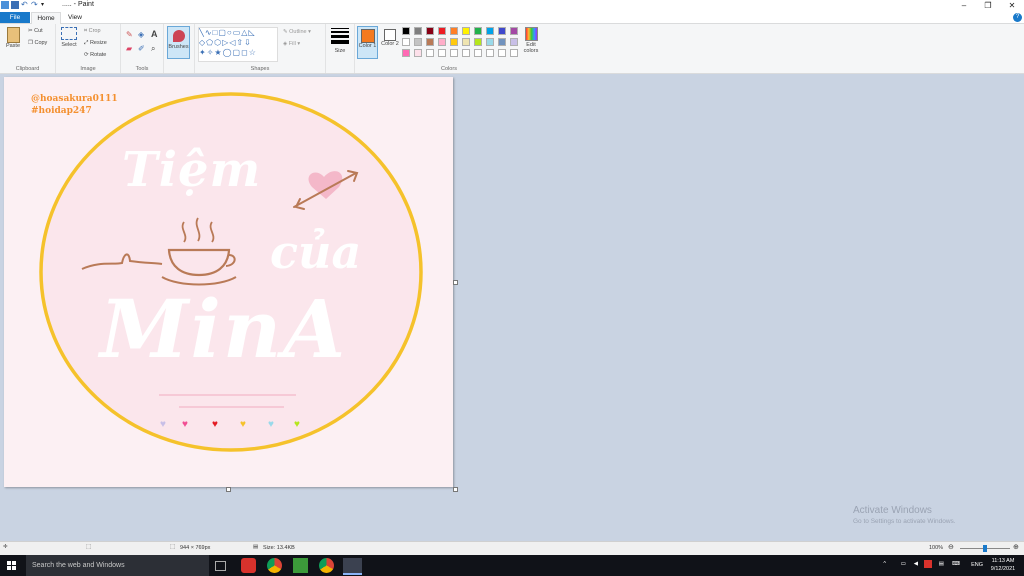 This screenshot has width=1024, height=576. I want to click on language-indicator: ENG, so click(977, 565).